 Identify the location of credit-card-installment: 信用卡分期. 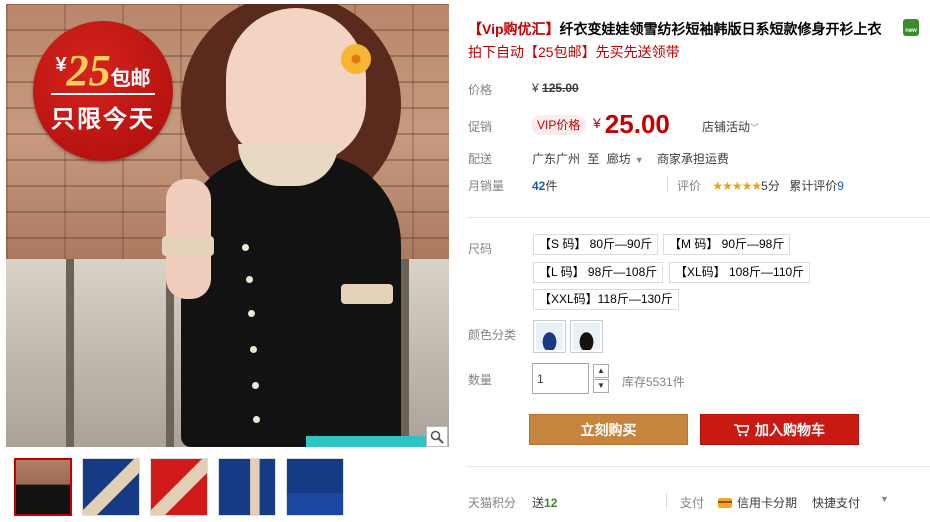
(757, 502).